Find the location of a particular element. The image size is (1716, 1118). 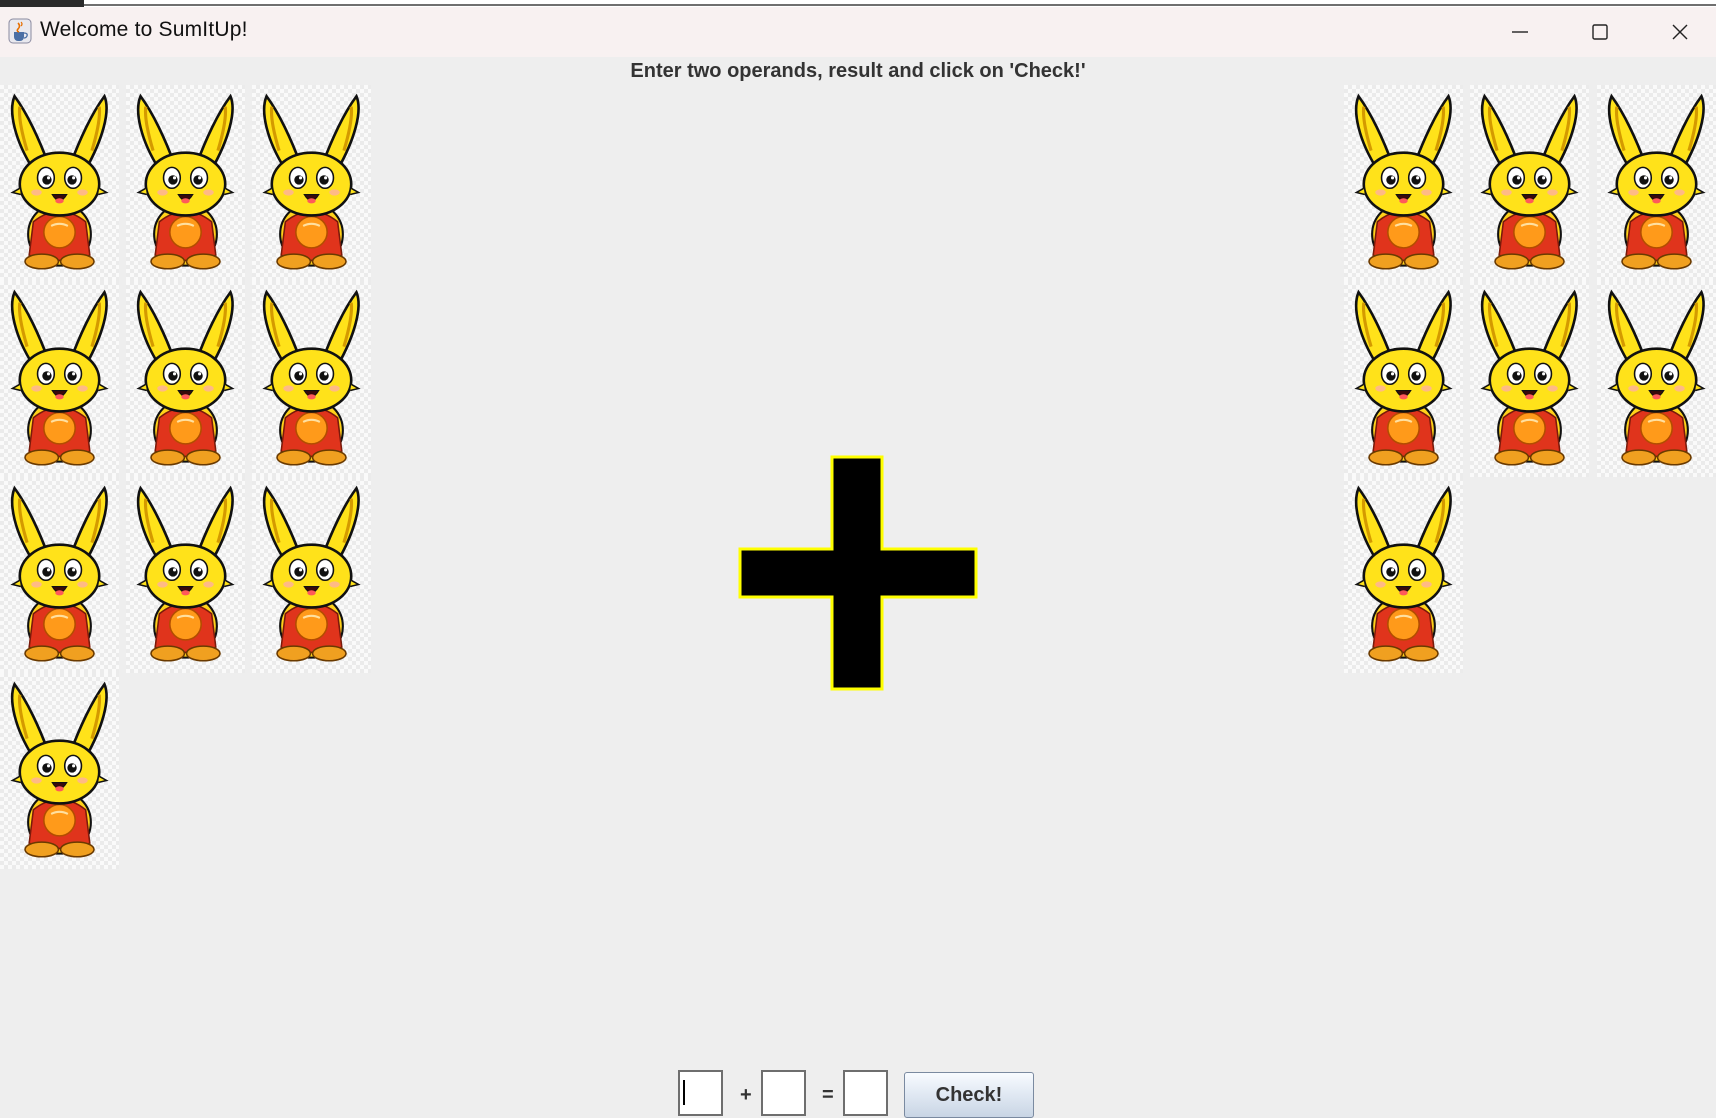

maximize-icon is located at coordinates (1600, 32).